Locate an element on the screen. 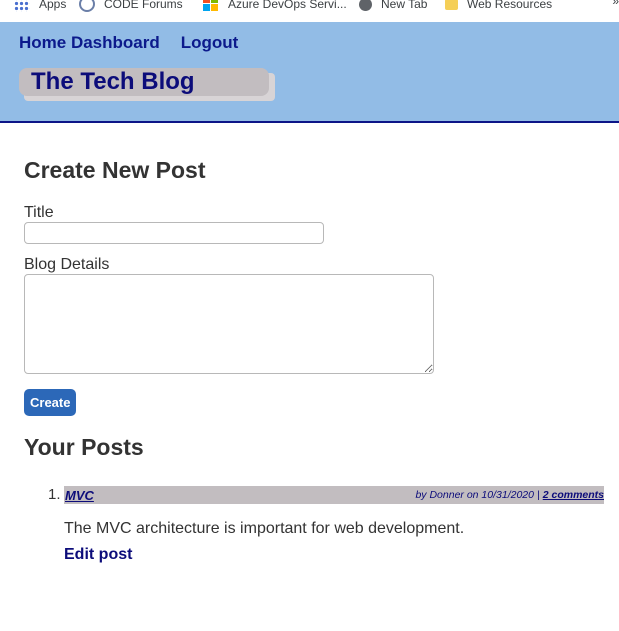  globe-icon is located at coordinates (365, 5).